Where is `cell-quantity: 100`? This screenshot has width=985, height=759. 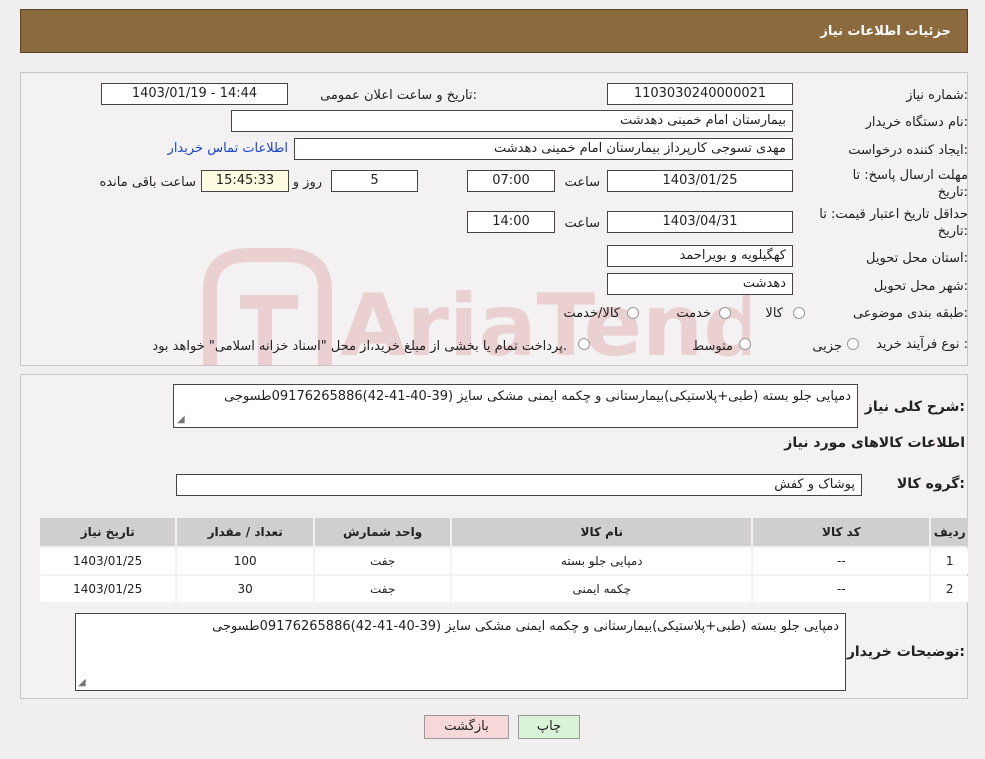
cell-quantity: 100 is located at coordinates (245, 561).